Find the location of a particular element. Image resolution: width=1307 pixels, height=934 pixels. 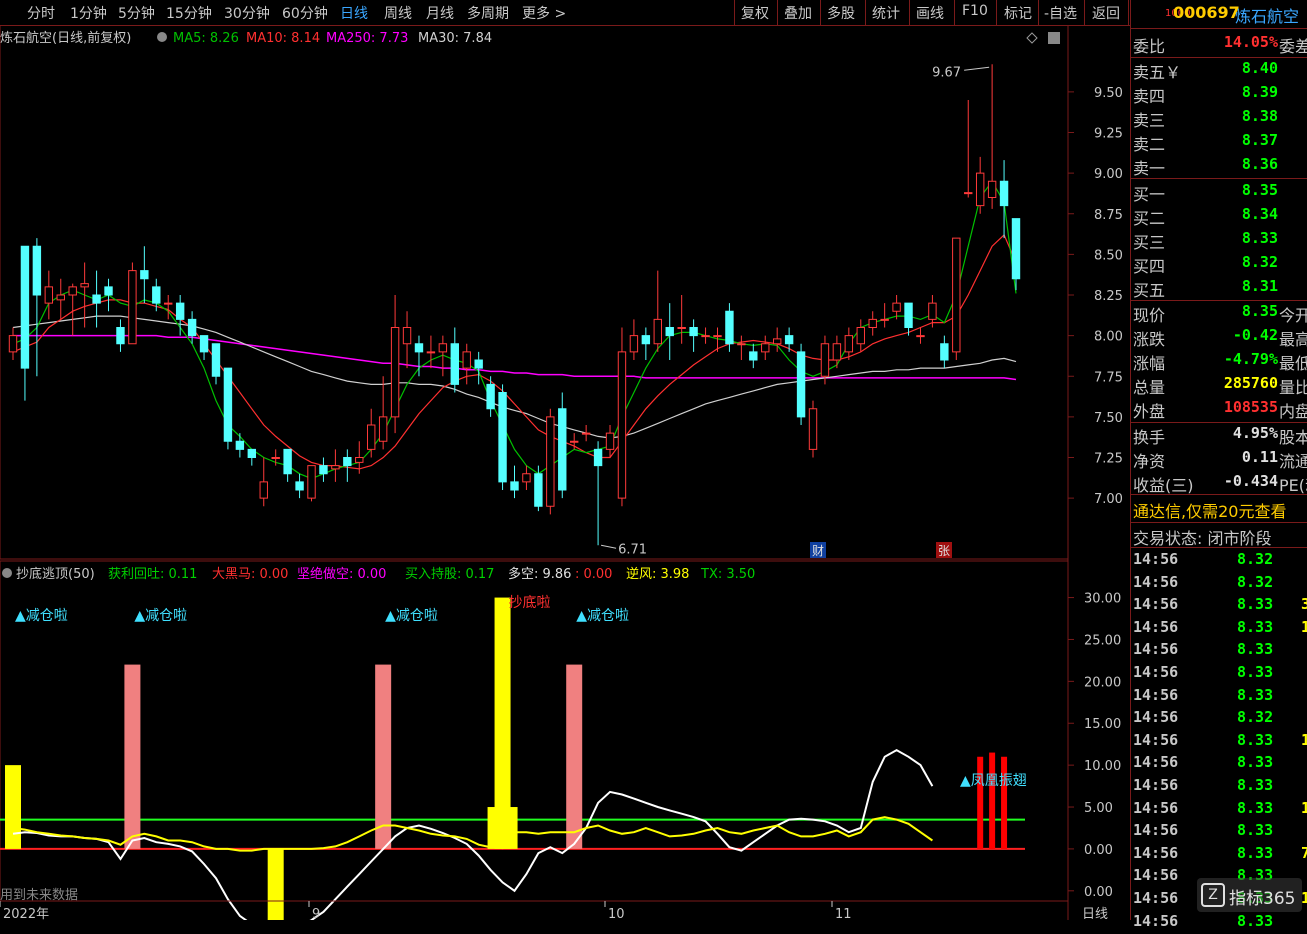

toolbar-button-5: F10 is located at coordinates (975, 11).